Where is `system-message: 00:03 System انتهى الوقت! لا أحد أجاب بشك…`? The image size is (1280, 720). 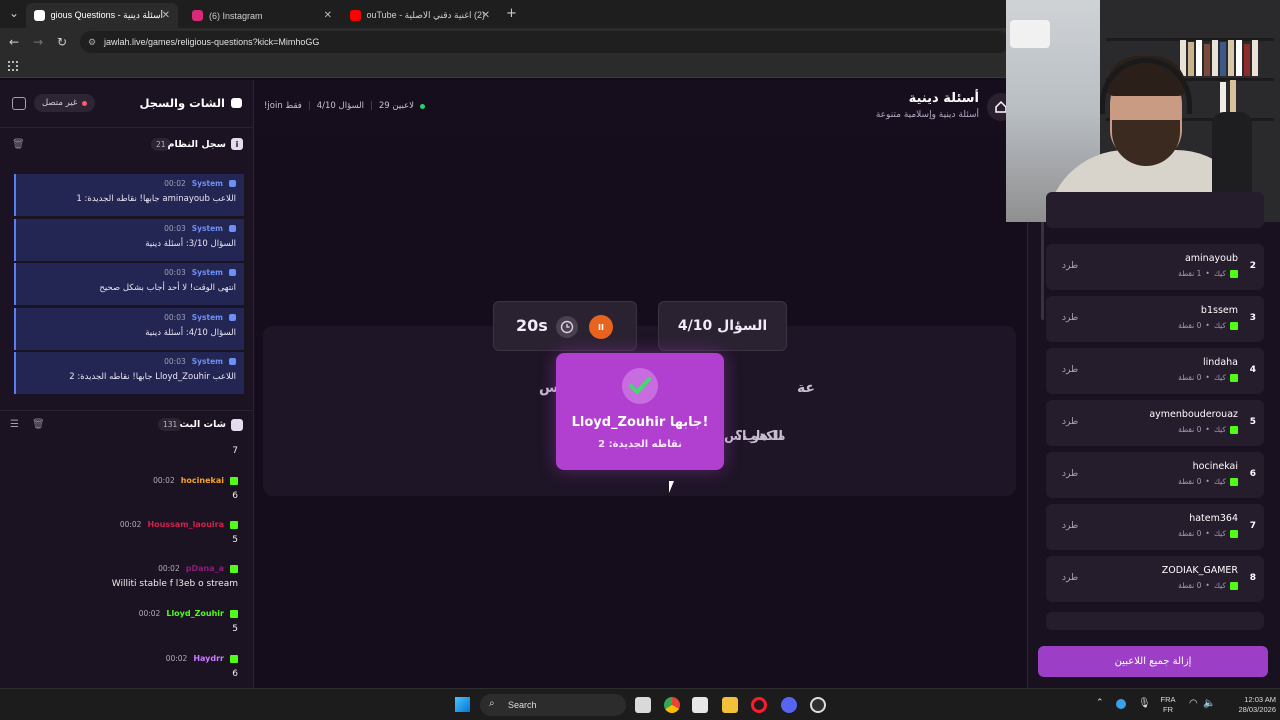 system-message: 00:03 System انتهى الوقت! لا أحد أجاب بشك… is located at coordinates (129, 284).